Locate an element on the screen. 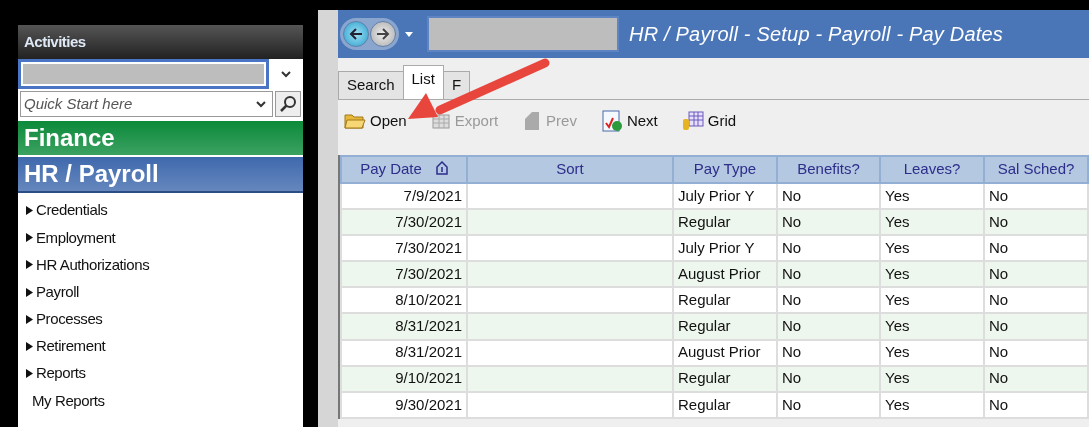 The image size is (1089, 427). table-cell: 7/9/2021 is located at coordinates (404, 196).